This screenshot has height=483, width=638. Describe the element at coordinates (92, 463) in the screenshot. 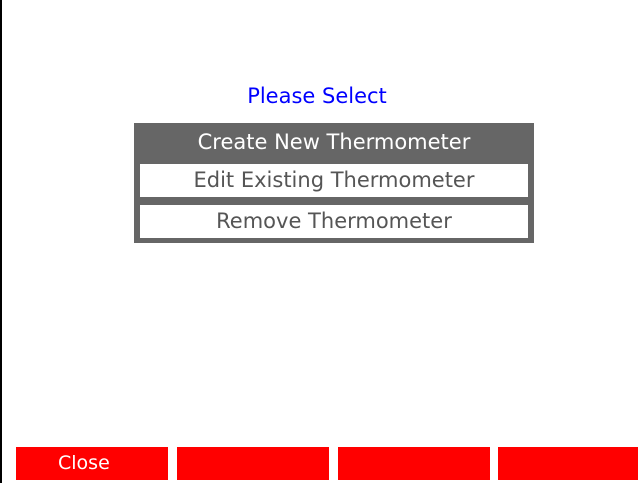

I see `close-softkey: Close` at that location.